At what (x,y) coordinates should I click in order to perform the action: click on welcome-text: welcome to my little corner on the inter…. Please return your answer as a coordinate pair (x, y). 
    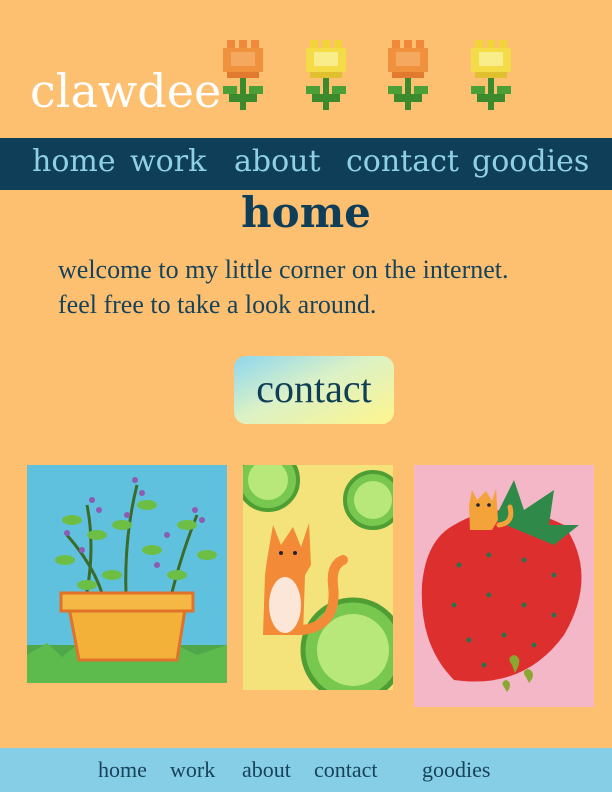
    Looking at the image, I should click on (328, 287).